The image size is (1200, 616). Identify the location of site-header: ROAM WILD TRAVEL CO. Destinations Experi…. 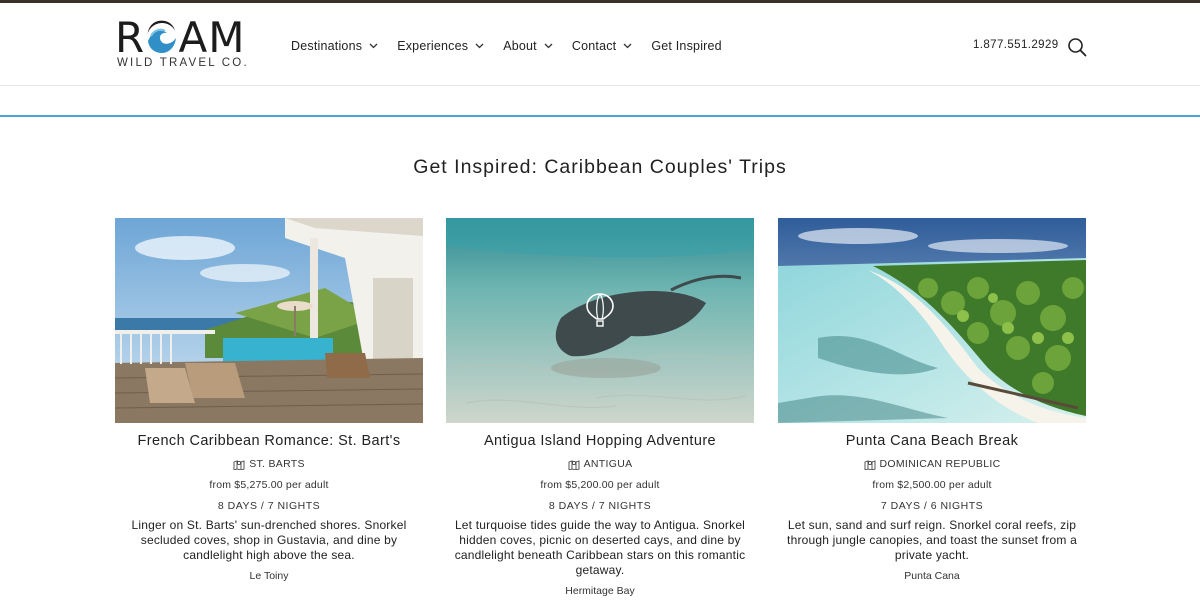
(600, 44).